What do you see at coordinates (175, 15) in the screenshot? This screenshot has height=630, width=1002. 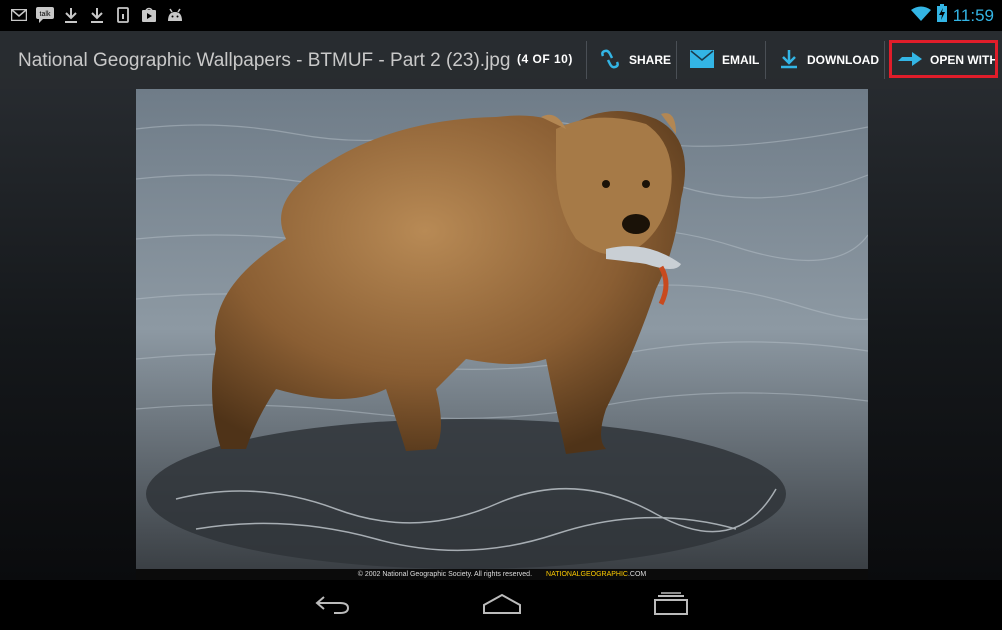 I see `android-icon` at bounding box center [175, 15].